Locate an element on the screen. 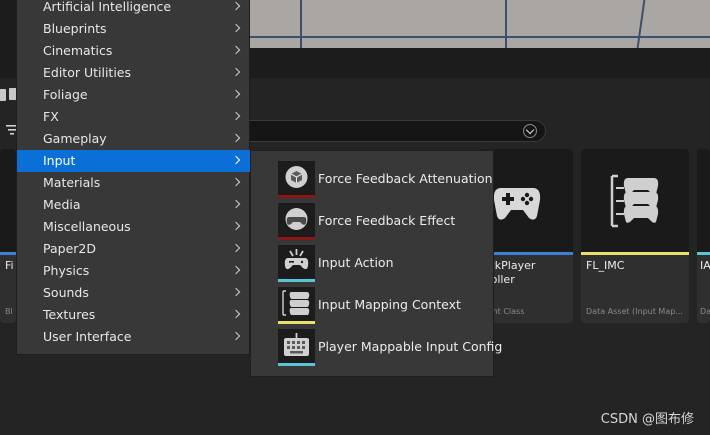 The image size is (710, 435). search-input is located at coordinates (388, 131).